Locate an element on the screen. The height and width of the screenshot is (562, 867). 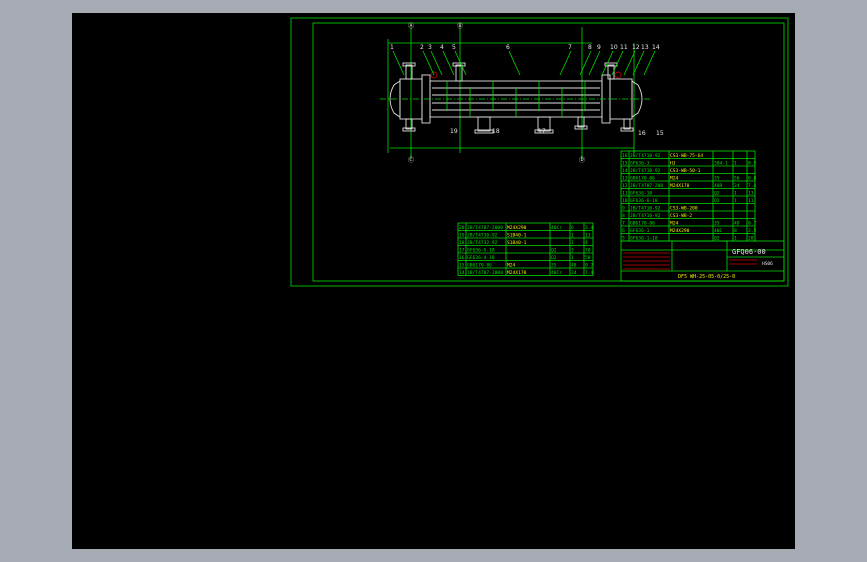
bom-cell-mass: 50 is located at coordinates (588, 258).